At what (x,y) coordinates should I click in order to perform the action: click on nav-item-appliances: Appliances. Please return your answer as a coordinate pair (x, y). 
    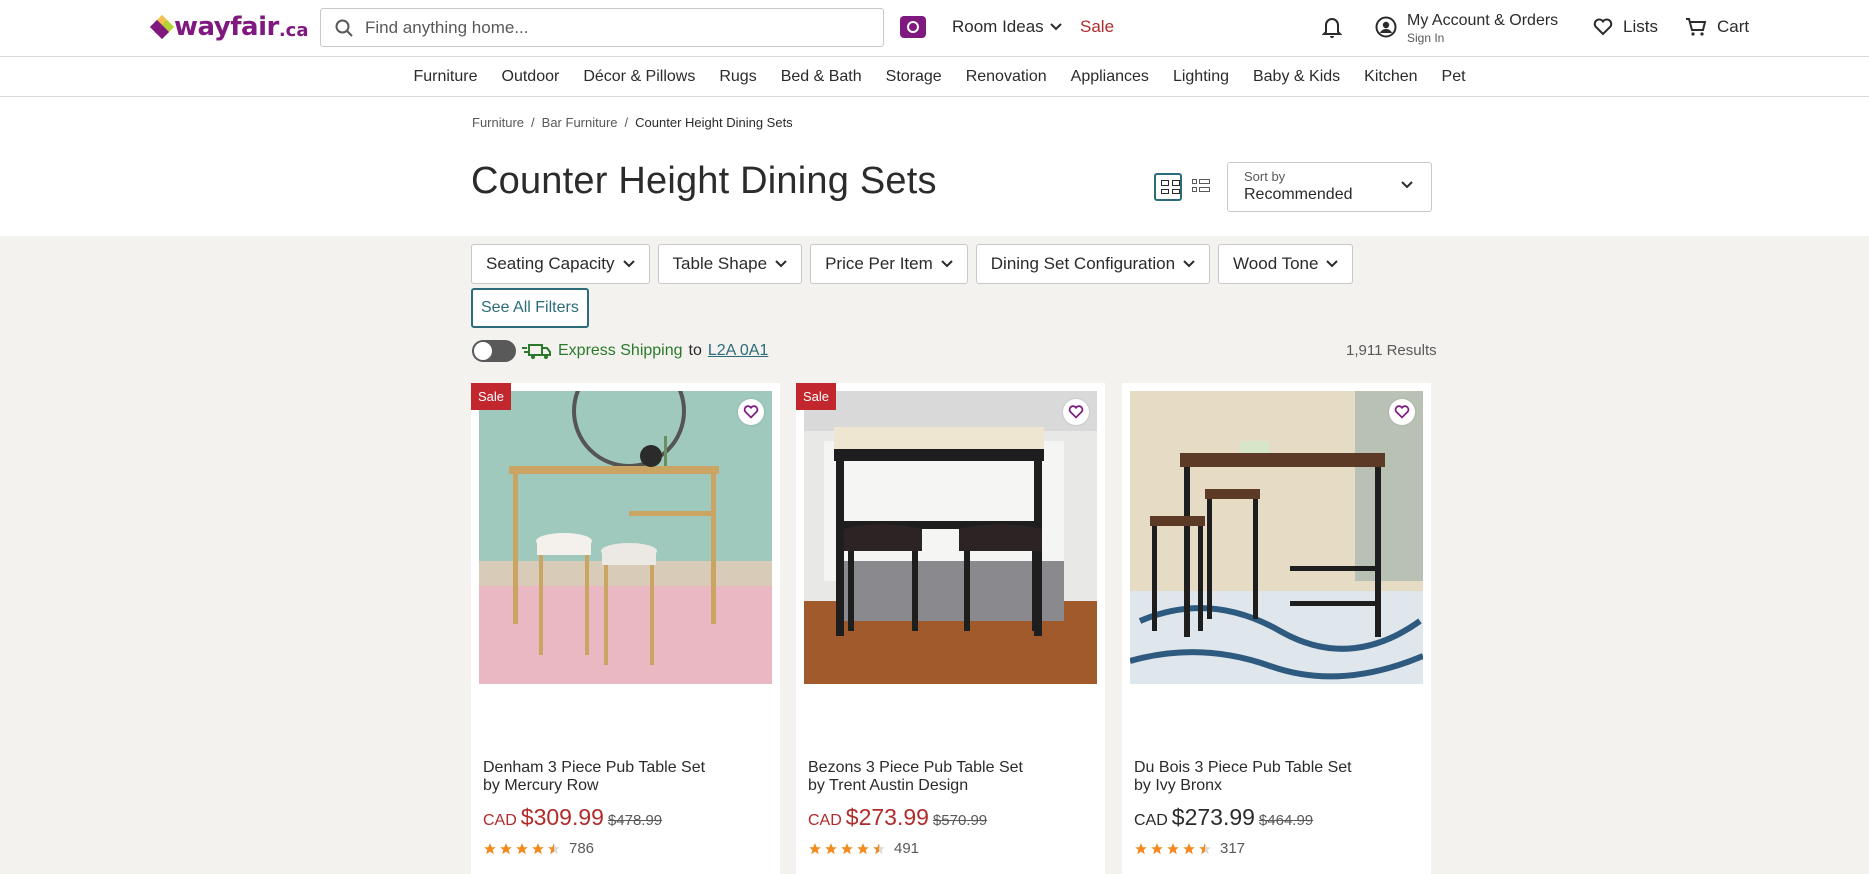
    Looking at the image, I should click on (1110, 77).